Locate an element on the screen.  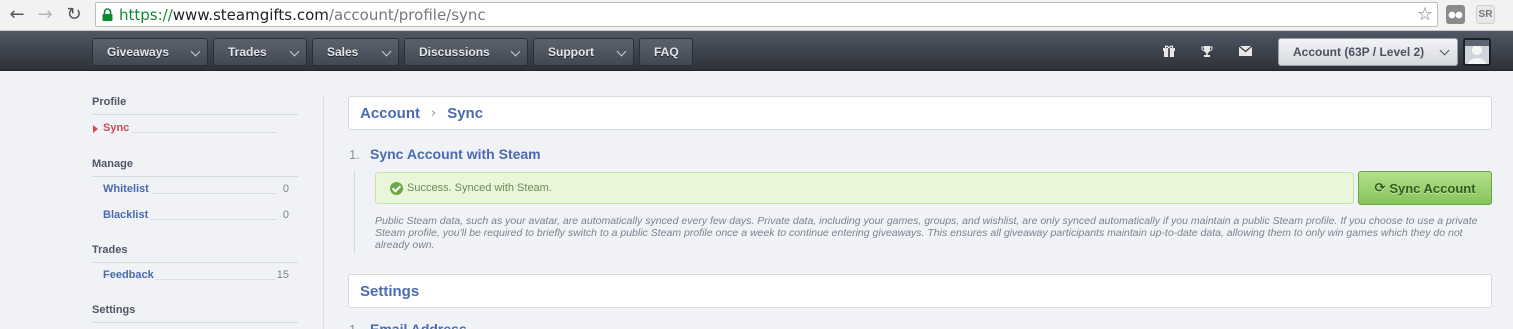
sidebar-divider is located at coordinates (323, 212).